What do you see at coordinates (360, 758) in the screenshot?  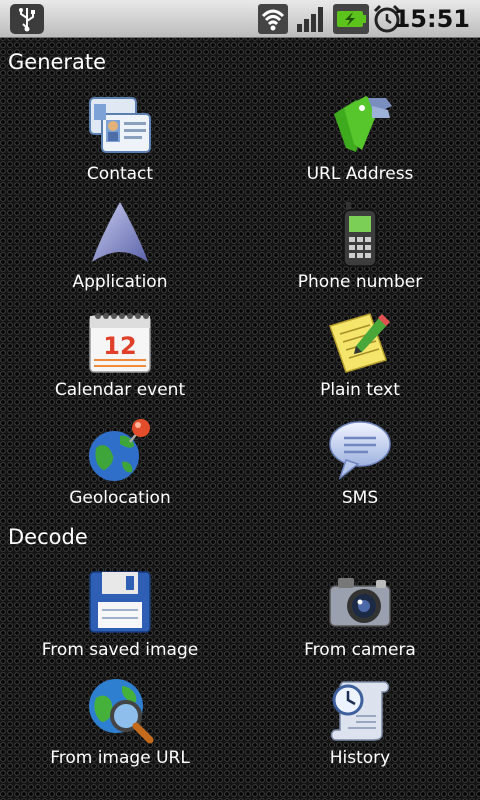 I see `history-label: History` at bounding box center [360, 758].